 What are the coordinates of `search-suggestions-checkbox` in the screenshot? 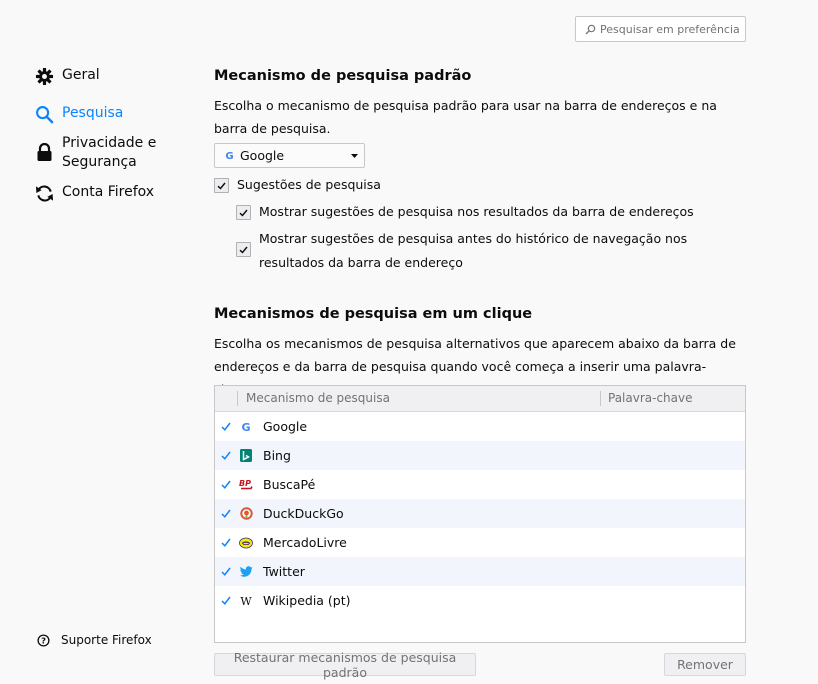 It's located at (221, 185).